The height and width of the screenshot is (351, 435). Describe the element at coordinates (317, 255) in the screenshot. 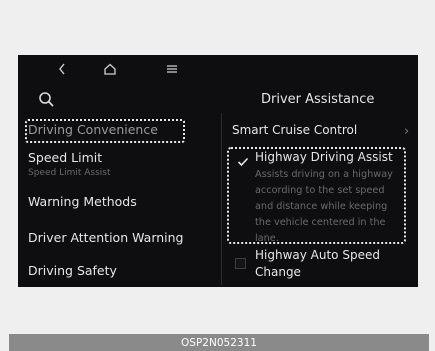

I see `setting-highway-auto-speed-line1: Highway Auto Speed` at that location.